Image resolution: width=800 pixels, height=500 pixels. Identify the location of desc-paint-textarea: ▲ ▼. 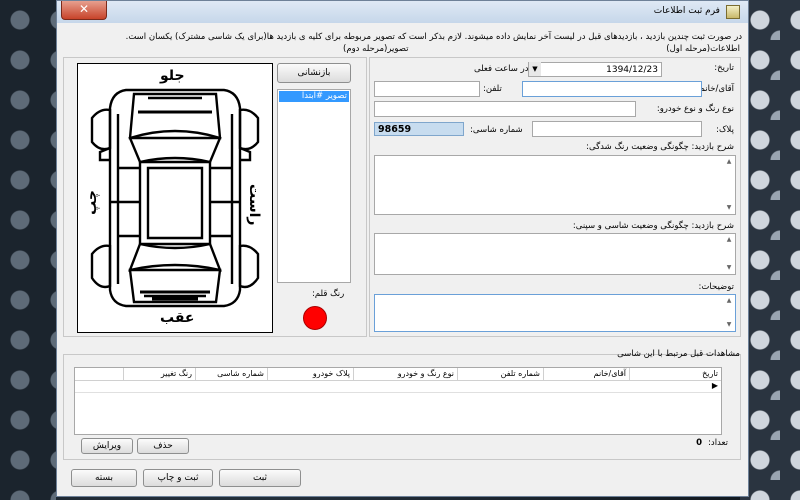
(555, 185).